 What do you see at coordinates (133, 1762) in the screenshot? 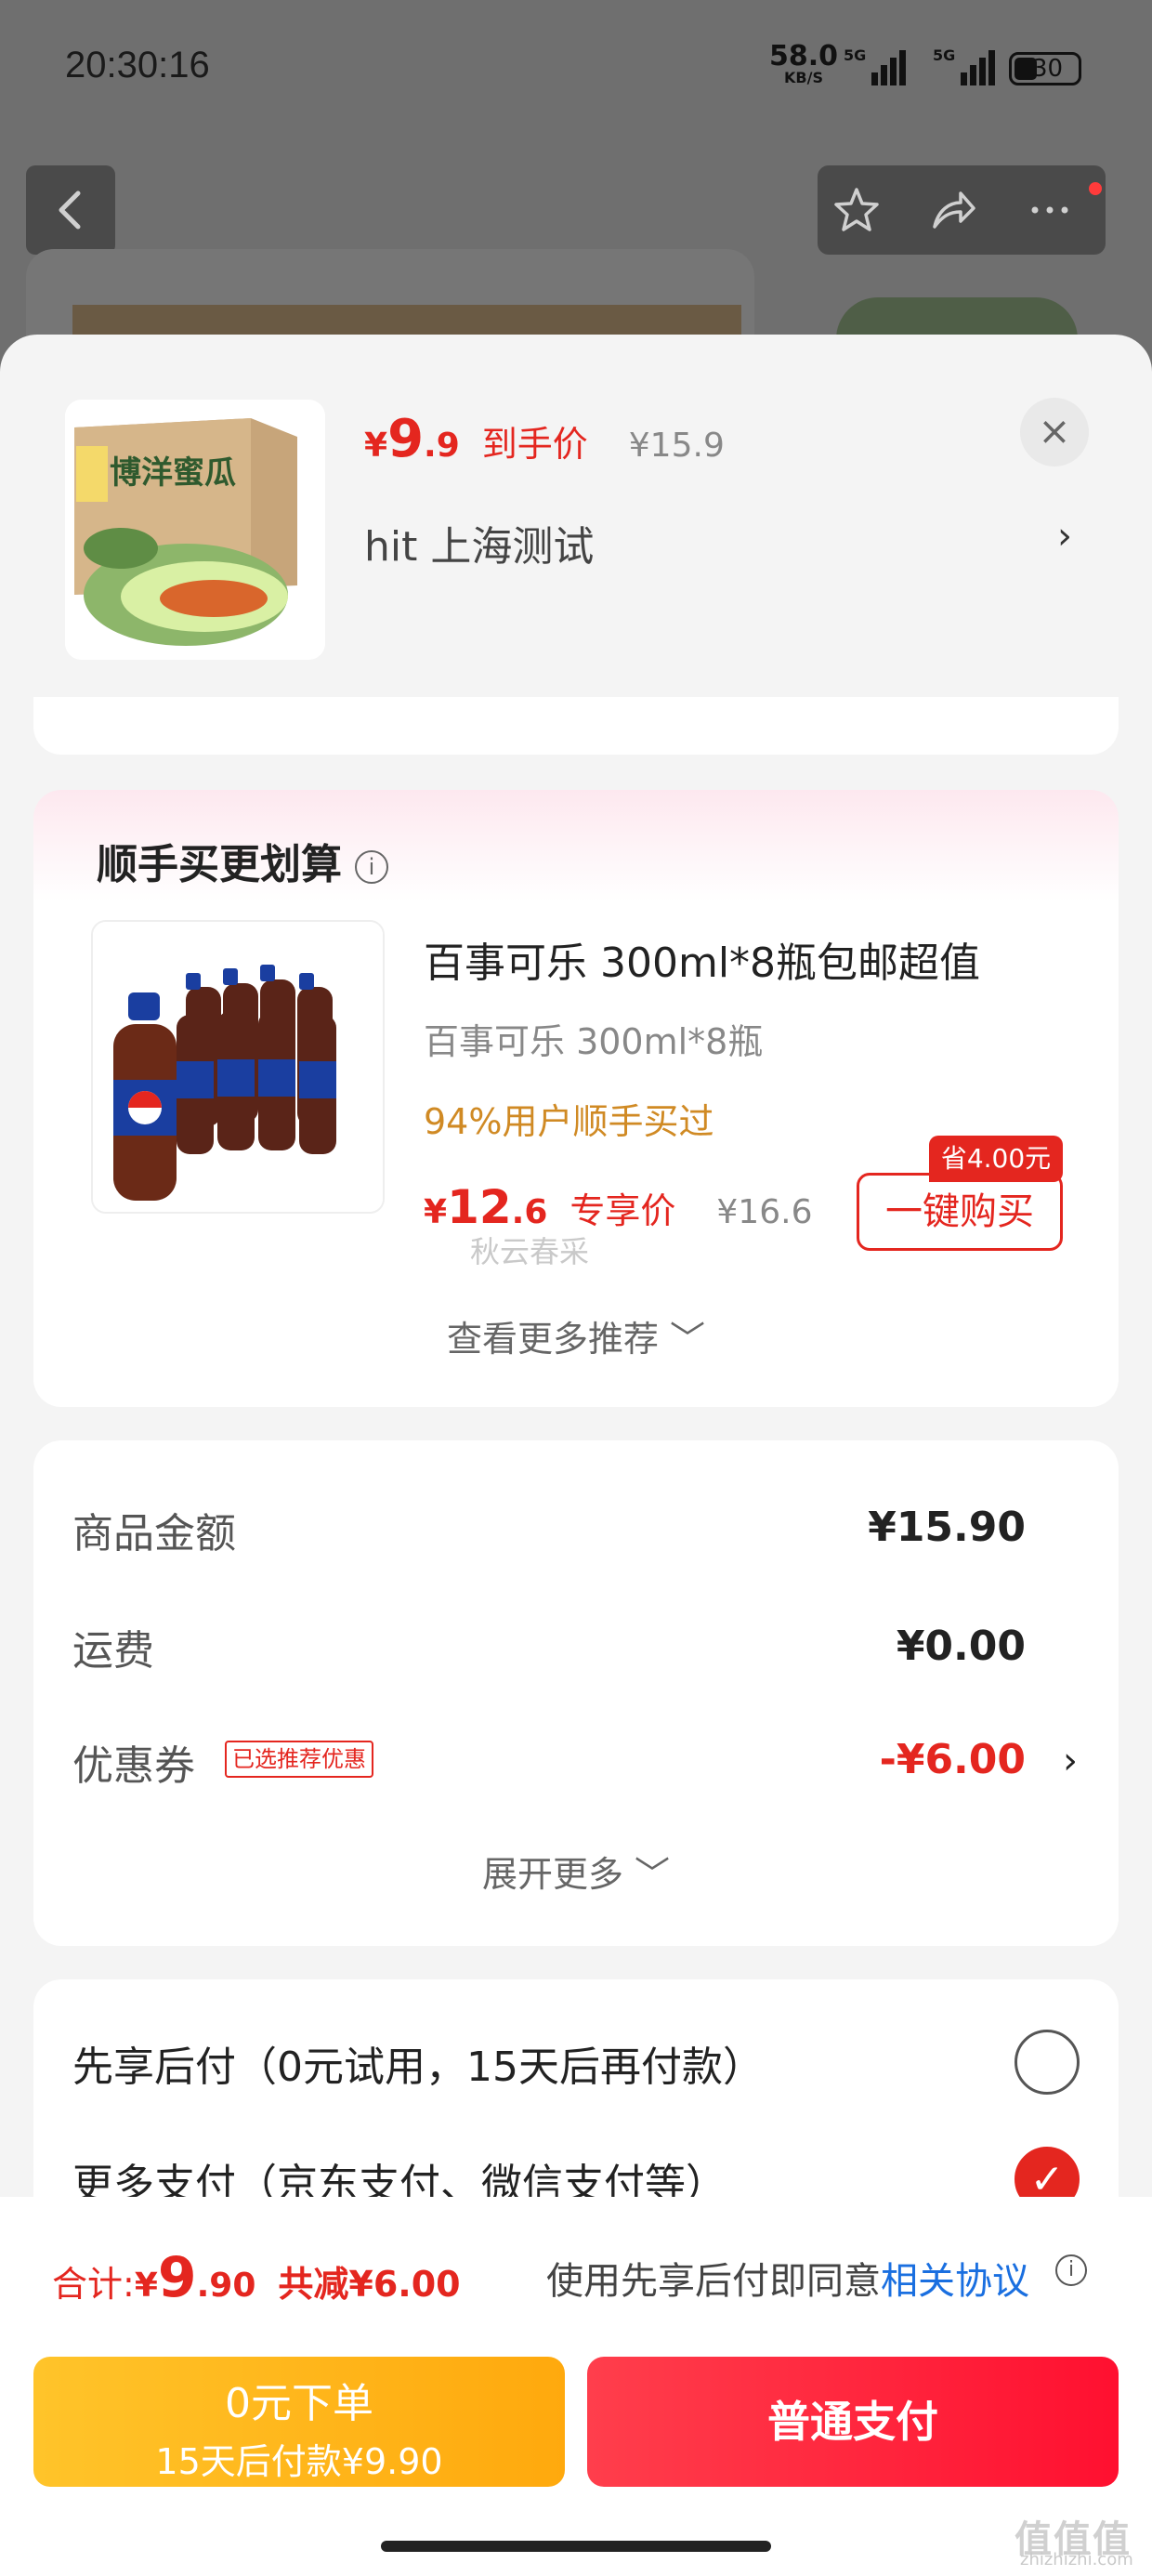
I see `coupon-label: 优惠券` at bounding box center [133, 1762].